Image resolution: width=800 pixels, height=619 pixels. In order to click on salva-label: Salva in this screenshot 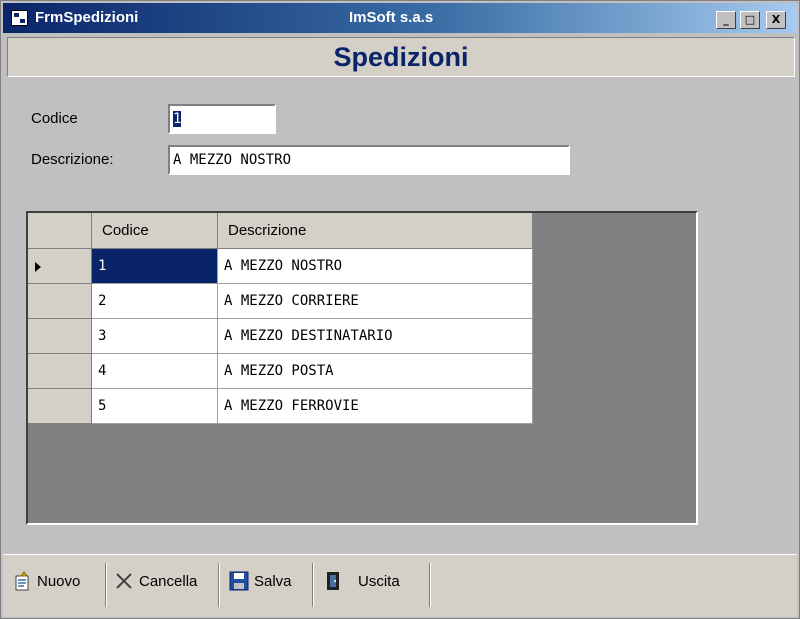, I will do `click(273, 581)`.